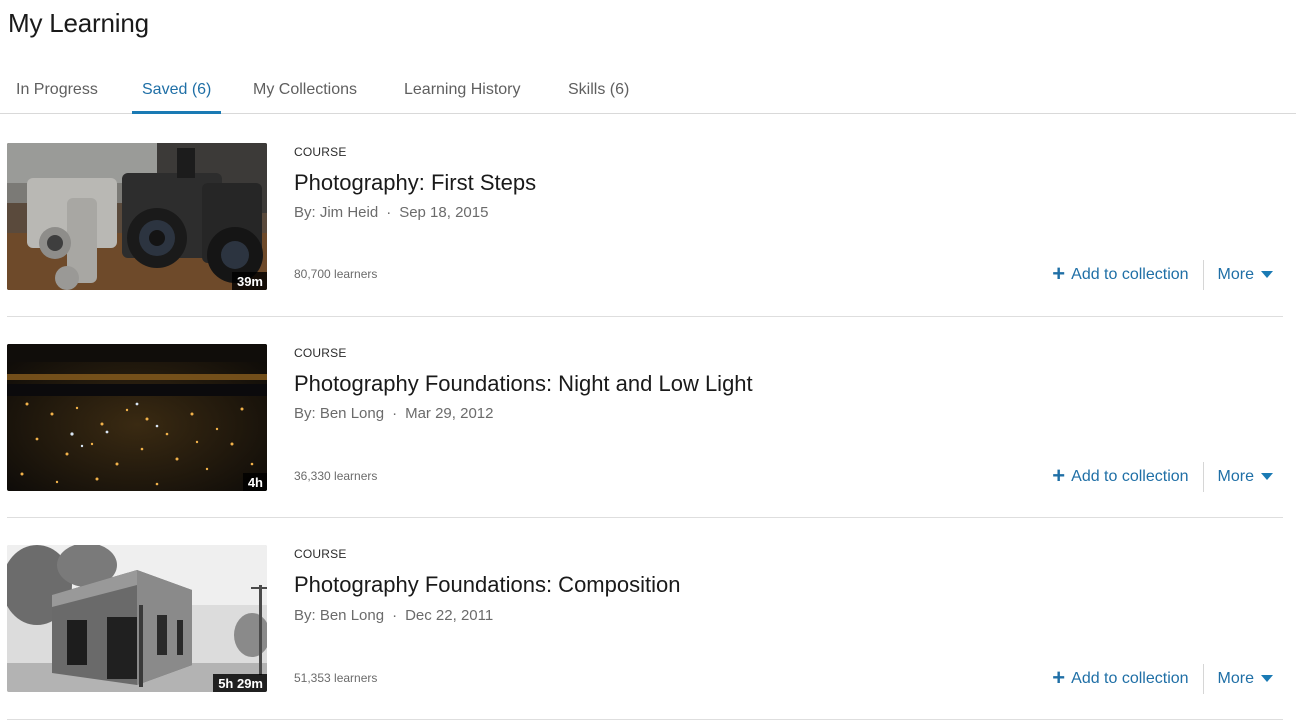 The image size is (1296, 727). Describe the element at coordinates (78, 23) in the screenshot. I see `page-title: My Learning` at that location.